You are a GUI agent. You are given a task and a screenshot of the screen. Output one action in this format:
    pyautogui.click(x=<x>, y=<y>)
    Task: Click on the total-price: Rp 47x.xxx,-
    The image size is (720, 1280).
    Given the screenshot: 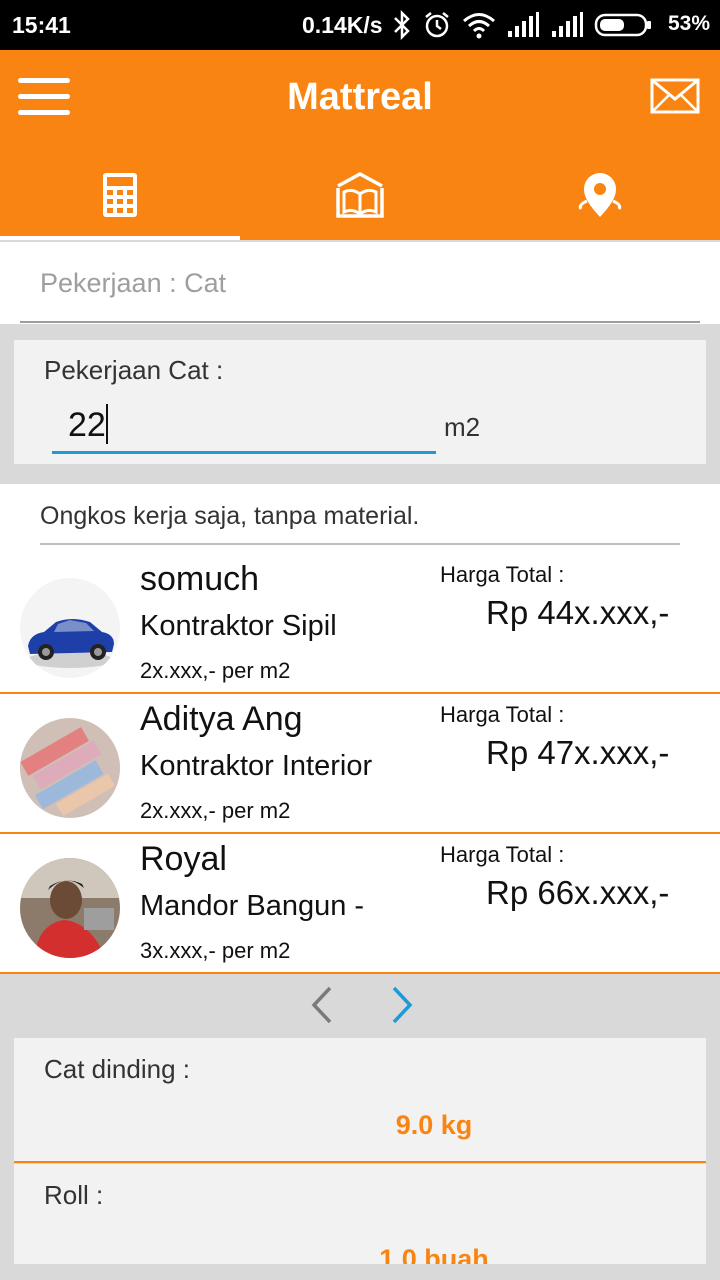 What is the action you would take?
    pyautogui.click(x=578, y=752)
    